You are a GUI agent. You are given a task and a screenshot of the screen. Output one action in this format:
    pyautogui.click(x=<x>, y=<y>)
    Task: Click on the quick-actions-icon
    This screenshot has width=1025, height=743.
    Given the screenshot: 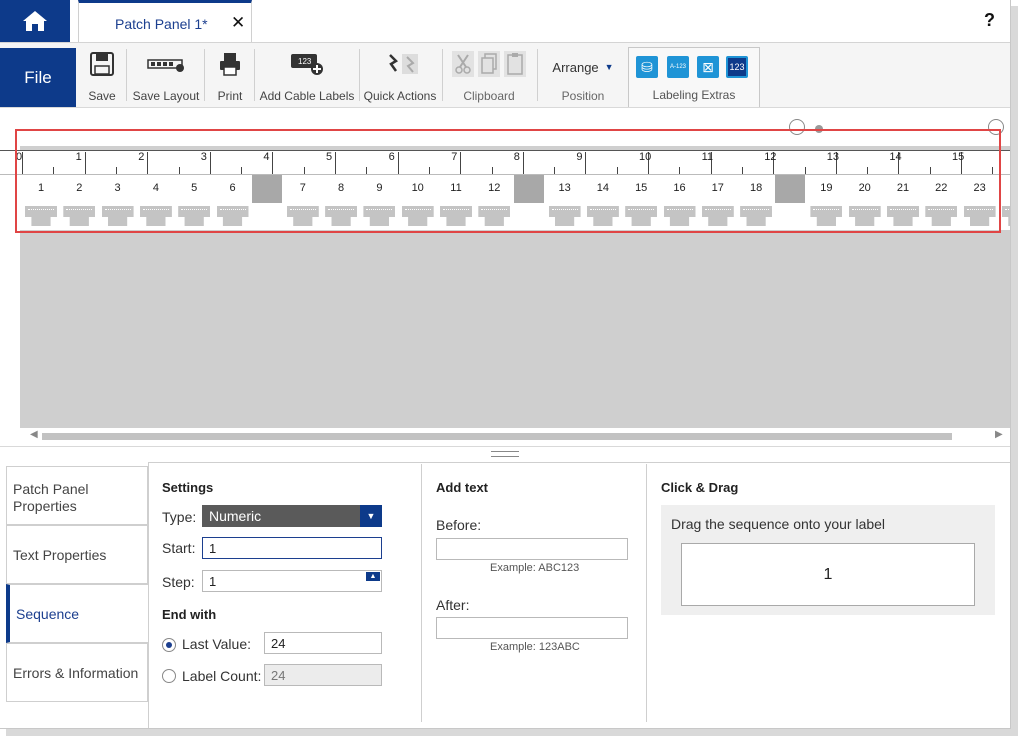 What is the action you would take?
    pyautogui.click(x=403, y=64)
    